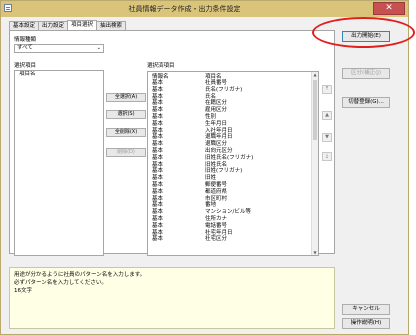 Image resolution: width=416 pixels, height=335 pixels. I want to click on row-item-name: 退職区分, so click(216, 144).